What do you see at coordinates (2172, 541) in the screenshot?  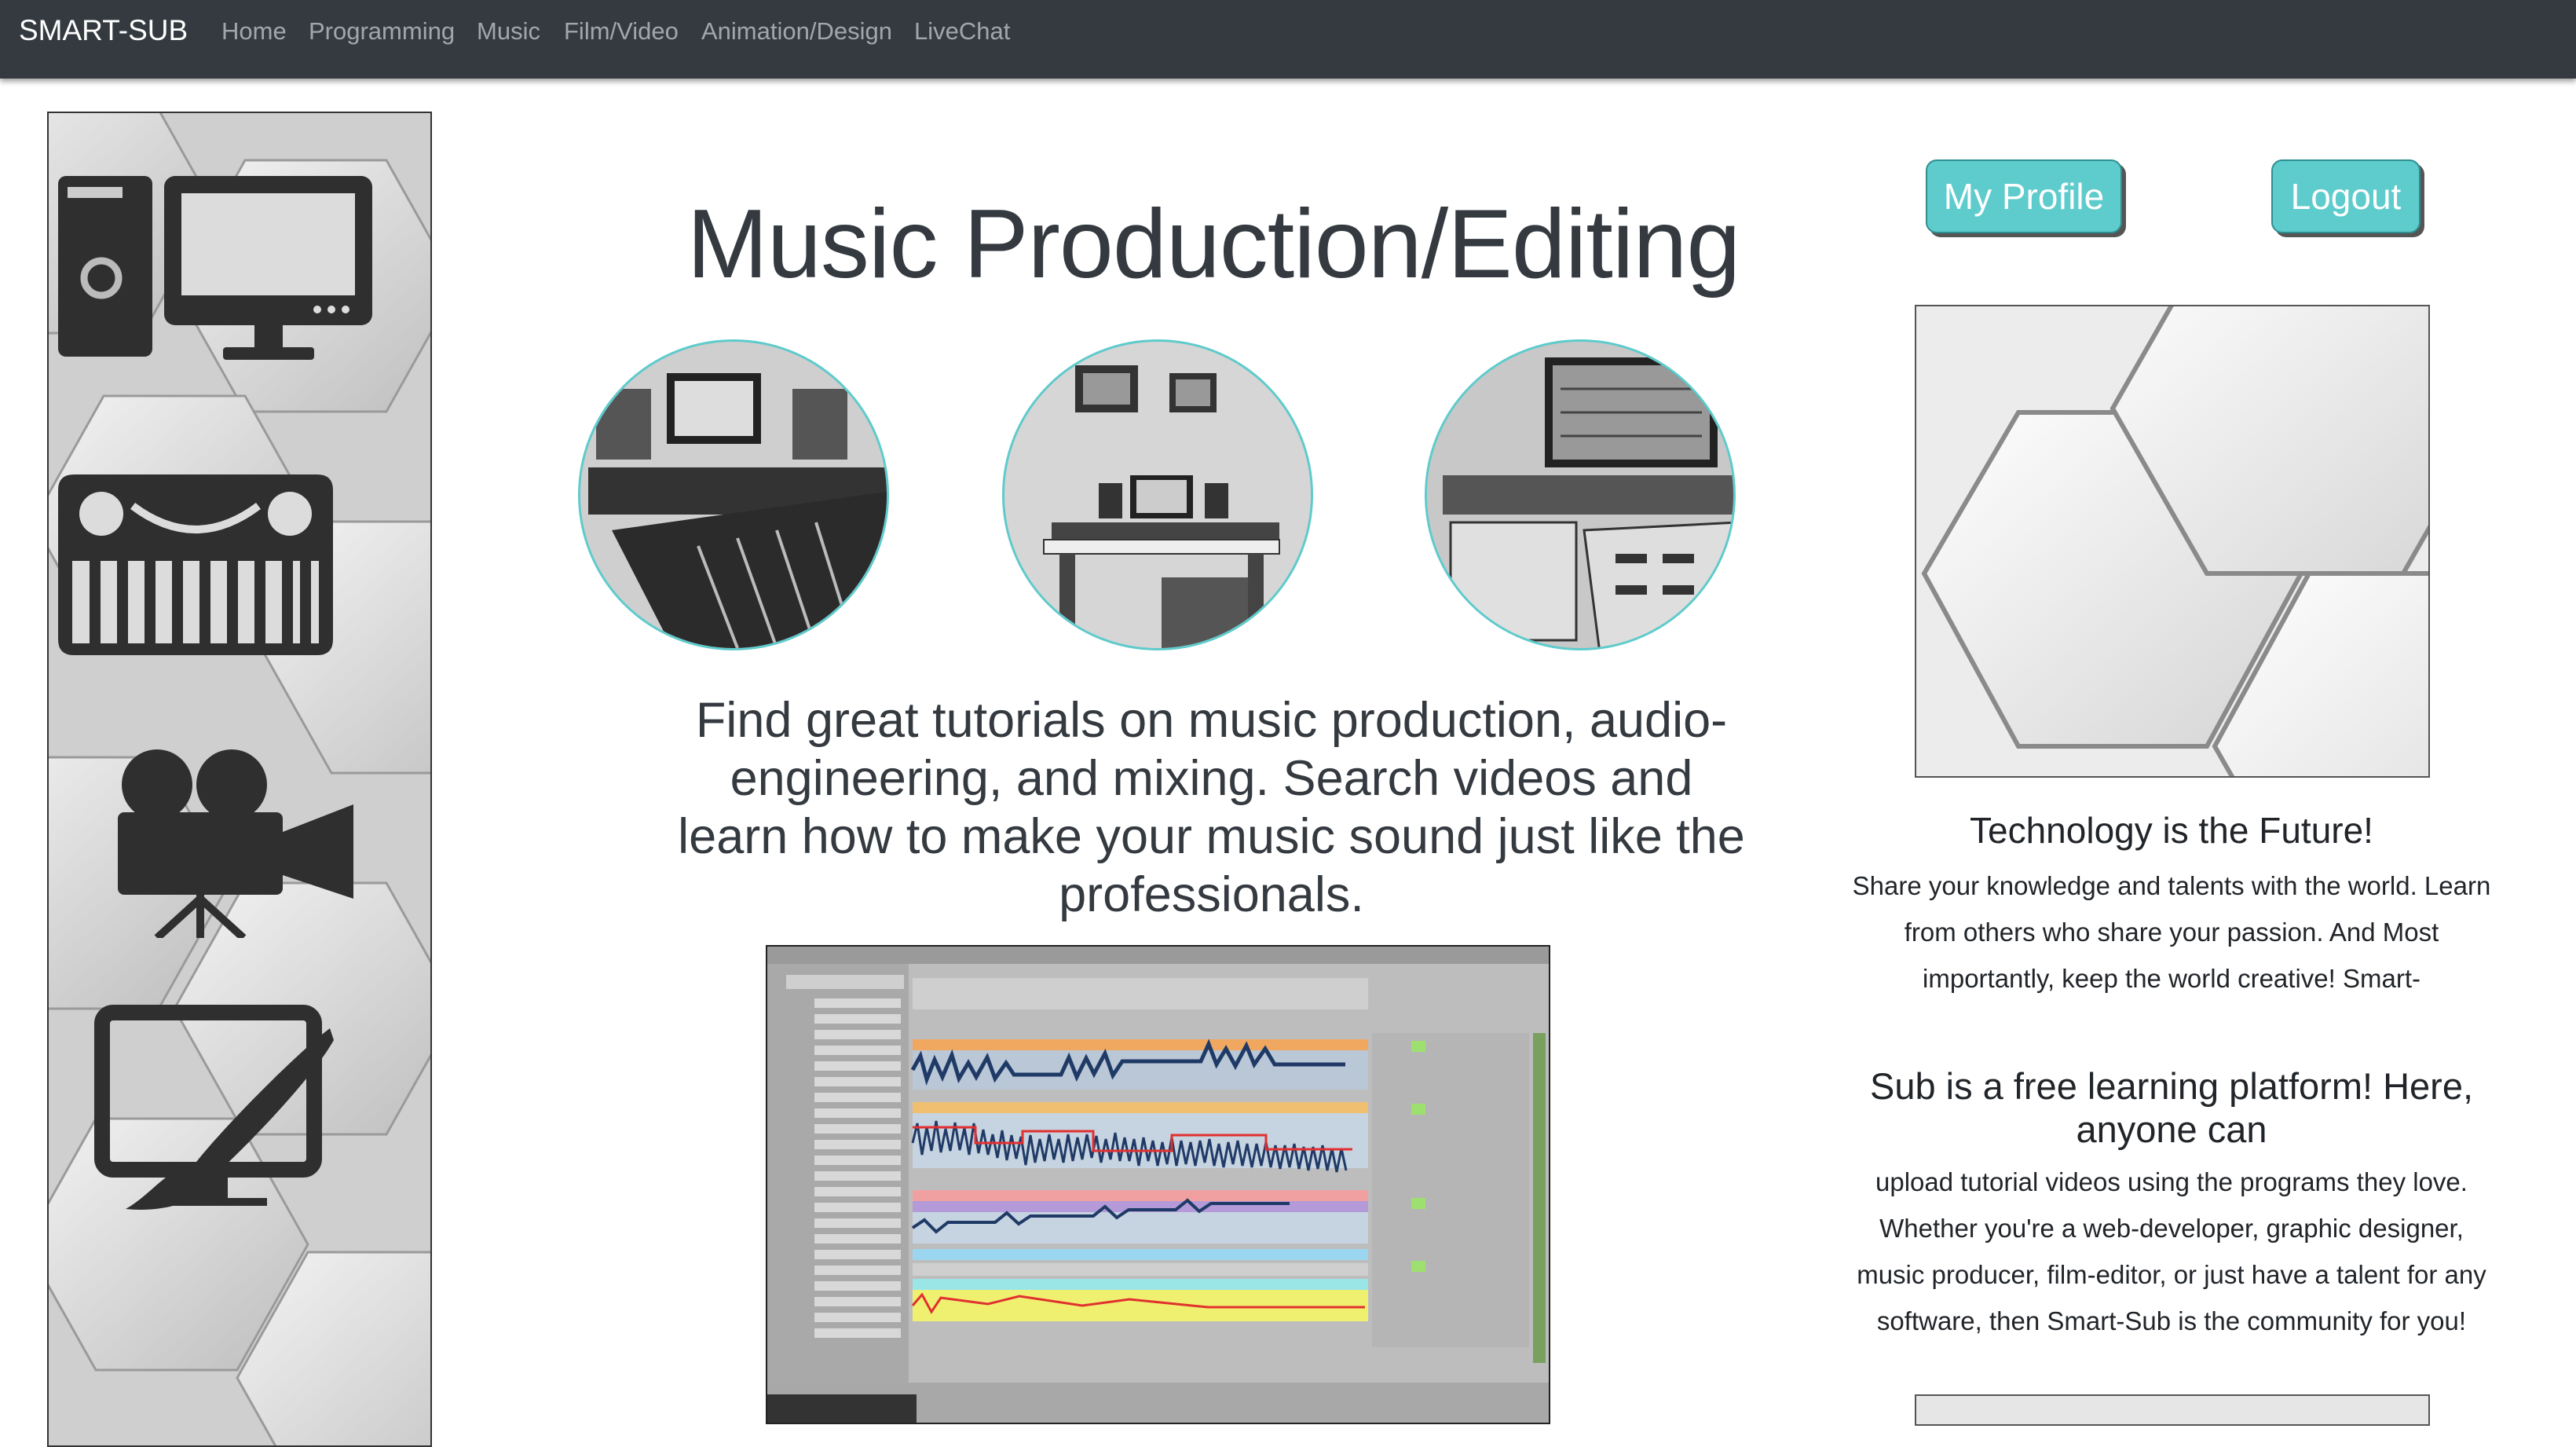 I see `hexagon-image` at bounding box center [2172, 541].